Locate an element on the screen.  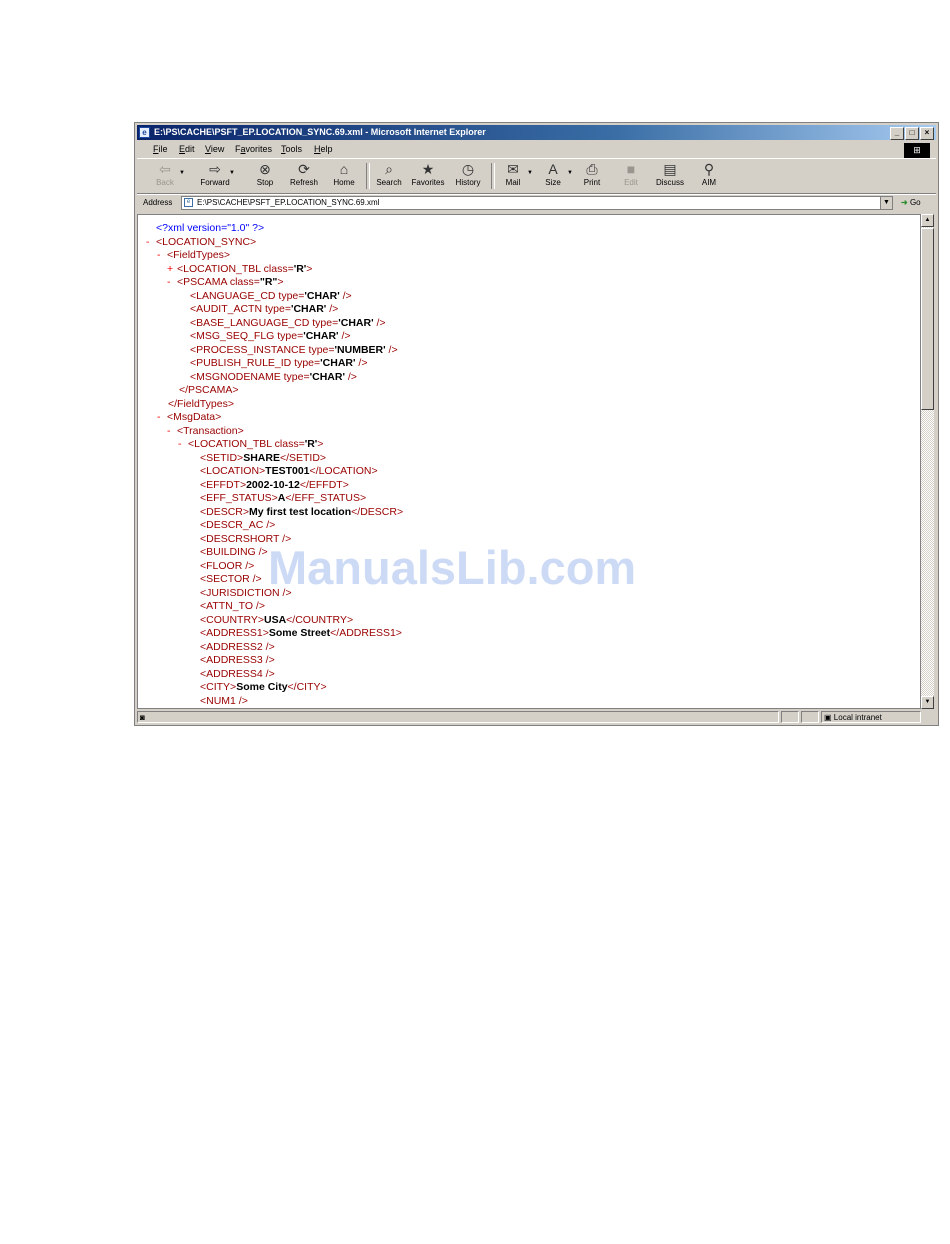
xml-row: <ADDRESS3 /> is located at coordinates (237, 660).